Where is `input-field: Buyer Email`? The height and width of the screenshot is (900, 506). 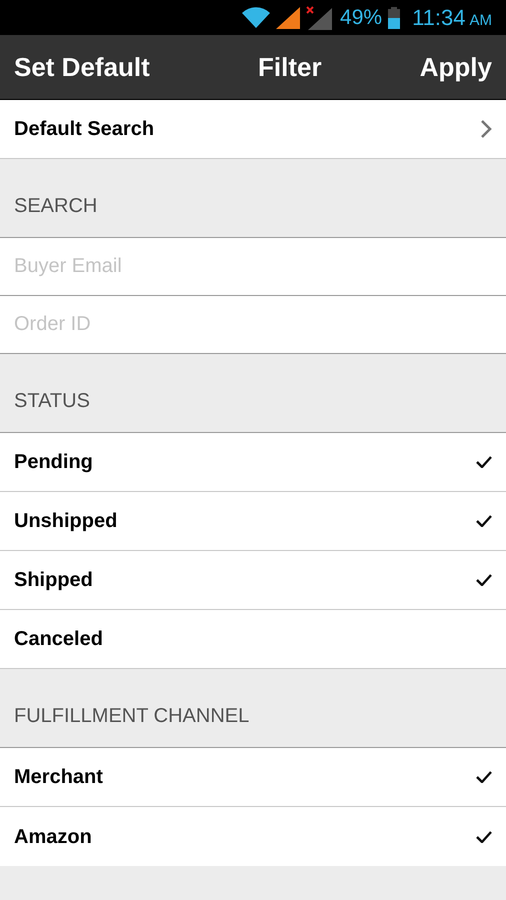 input-field: Buyer Email is located at coordinates (253, 267).